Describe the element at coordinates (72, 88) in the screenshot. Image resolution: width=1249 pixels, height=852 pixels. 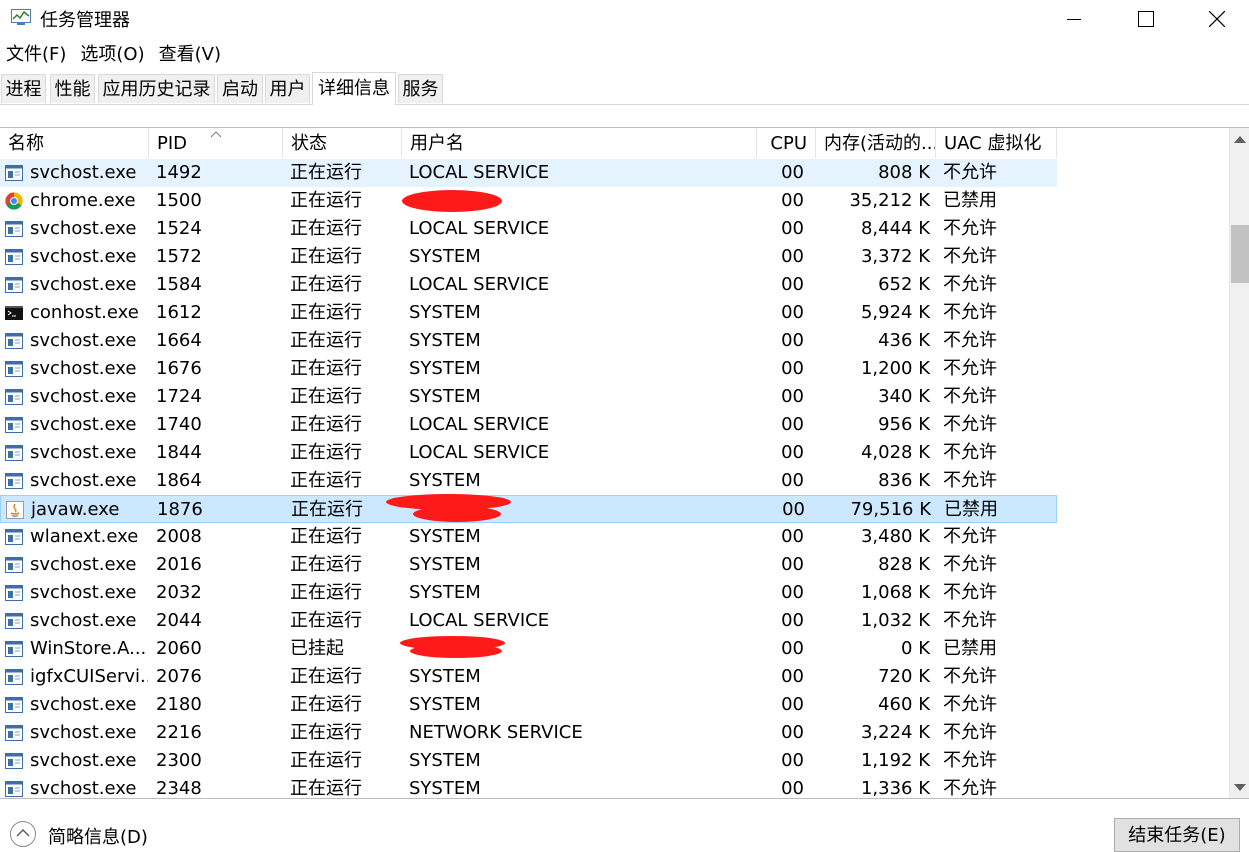
I see `tab-performance: 性能` at that location.